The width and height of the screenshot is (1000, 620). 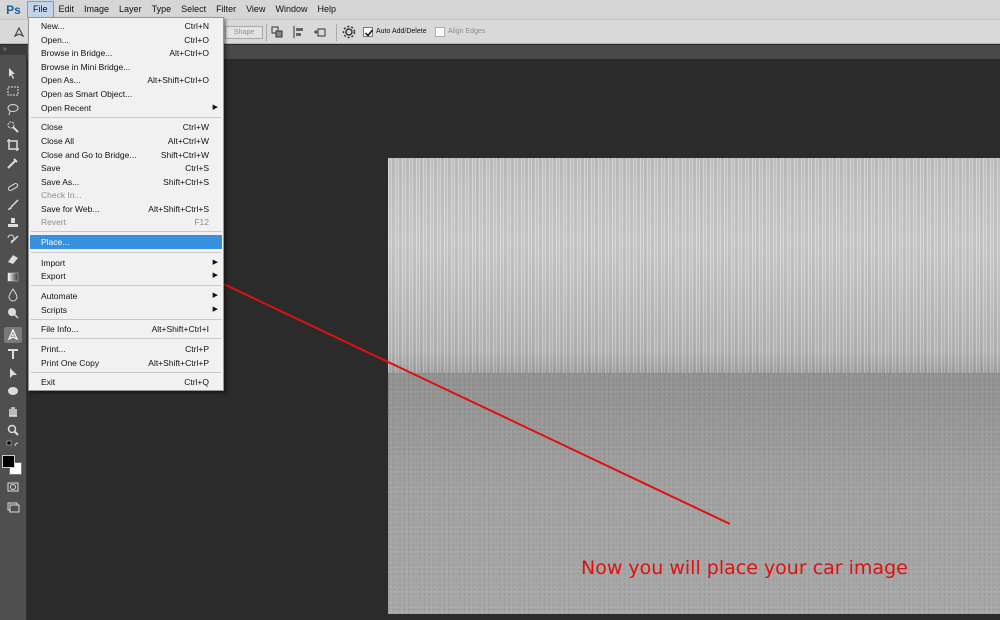 I want to click on menu-view: View, so click(x=255, y=9).